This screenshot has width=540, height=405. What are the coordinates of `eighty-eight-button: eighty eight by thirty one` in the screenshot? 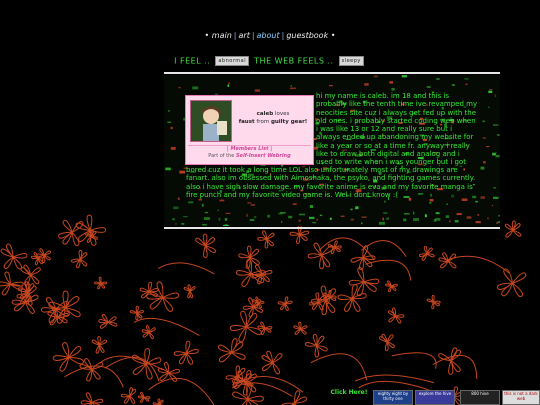 It's located at (393, 397).